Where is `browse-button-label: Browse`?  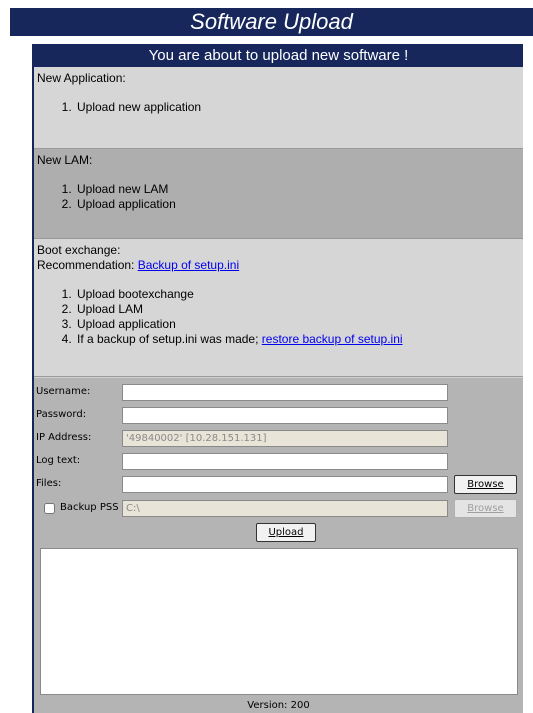
browse-button-label: Browse is located at coordinates (485, 484).